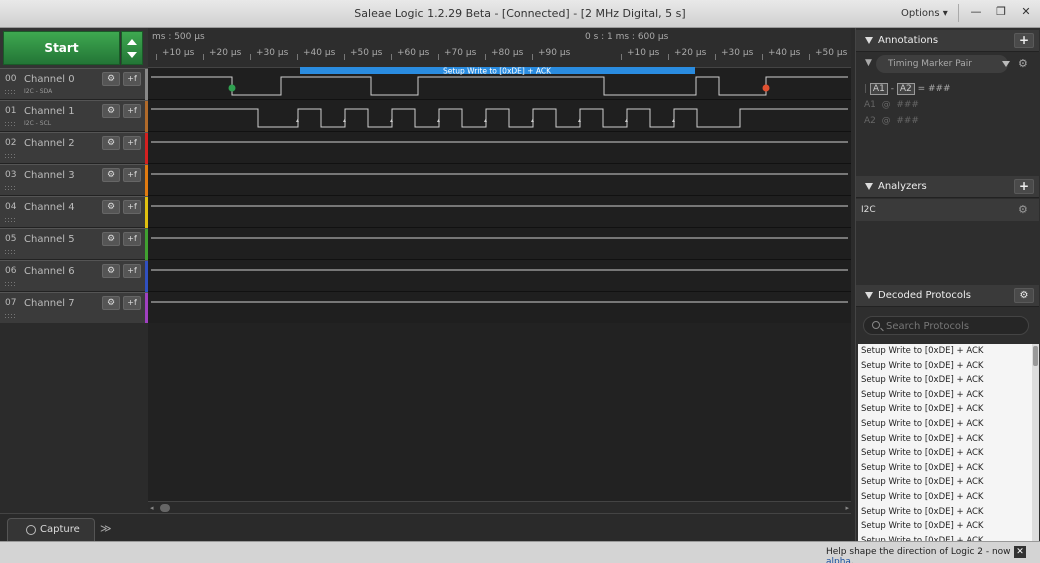  Describe the element at coordinates (1024, 186) in the screenshot. I see `add-analyzer-button: +` at that location.